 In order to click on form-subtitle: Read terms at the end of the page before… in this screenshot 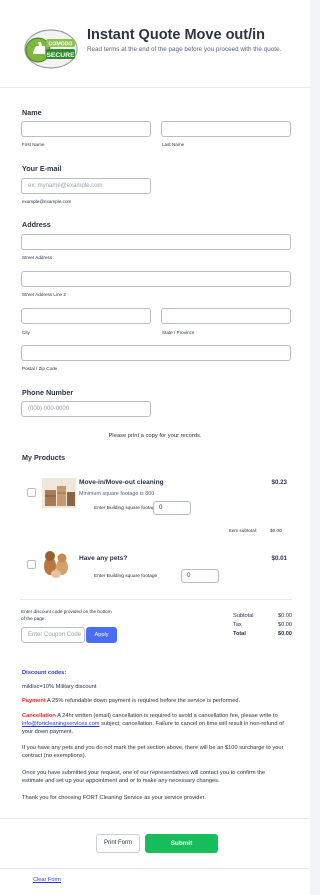, I will do `click(184, 49)`.